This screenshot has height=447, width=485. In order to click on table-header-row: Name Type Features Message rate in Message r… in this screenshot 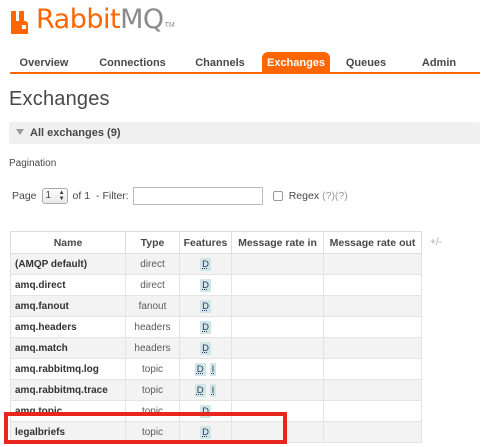, I will do `click(216, 242)`.